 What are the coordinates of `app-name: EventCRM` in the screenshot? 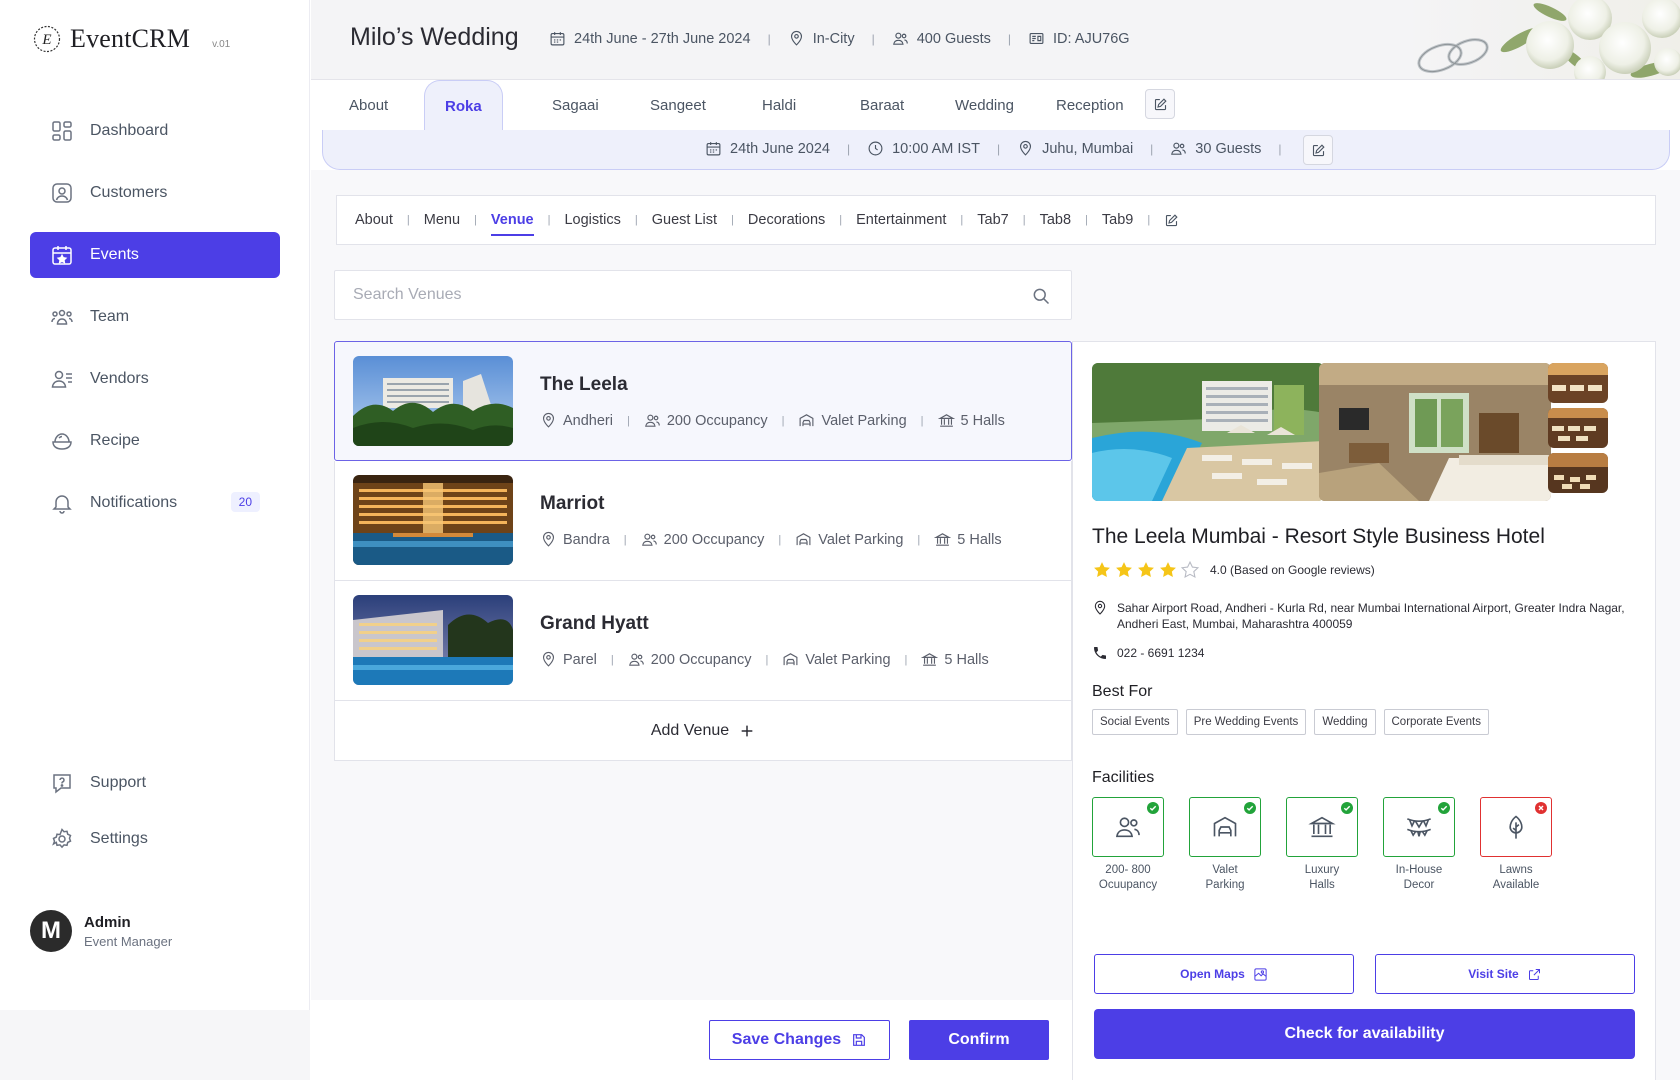 It's located at (130, 38).